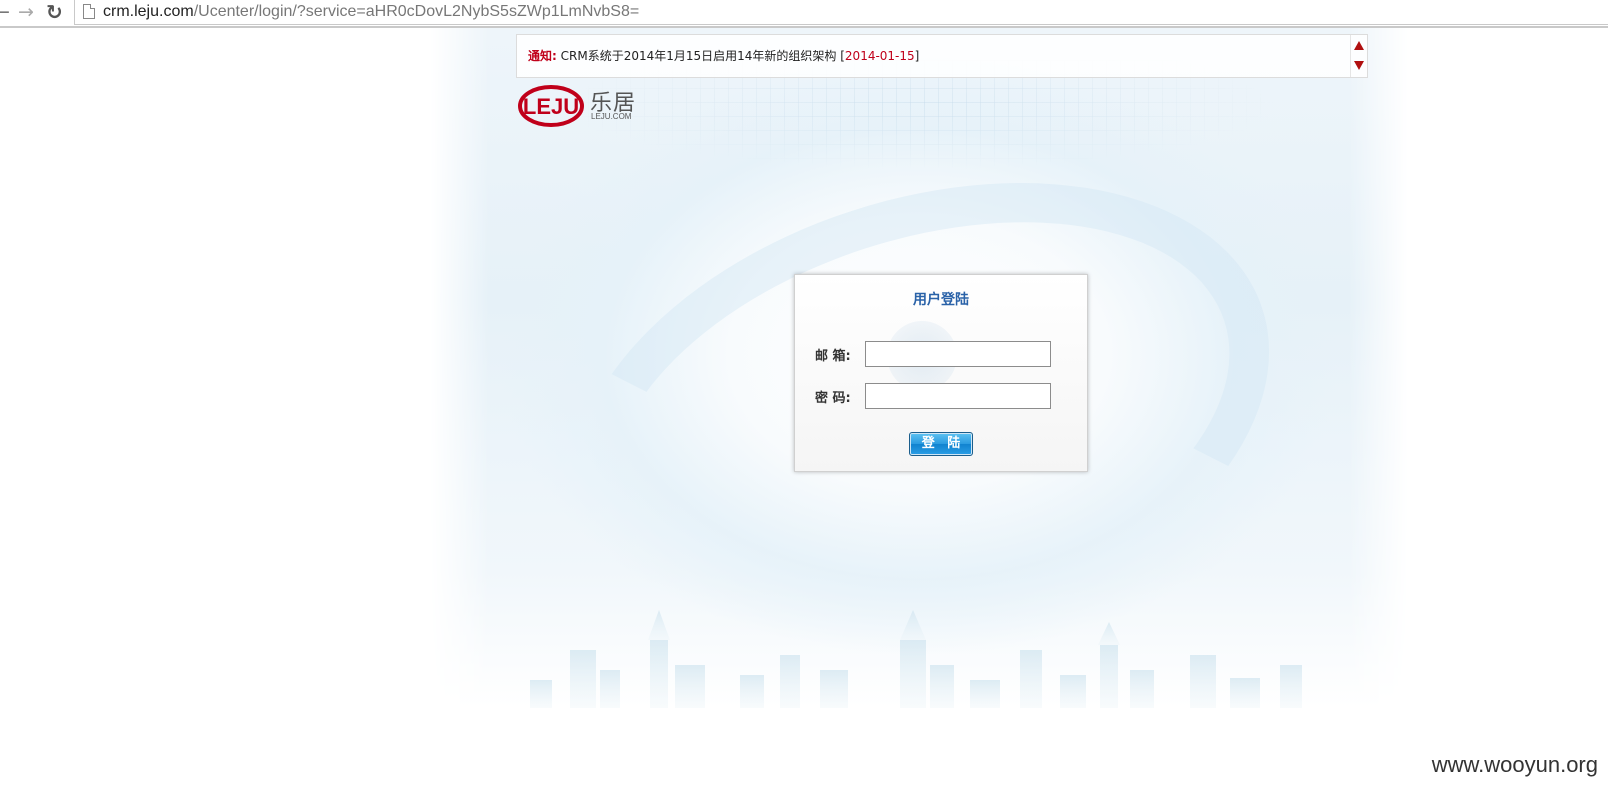 This screenshot has width=1608, height=796. I want to click on login-button: 登 陆, so click(941, 444).